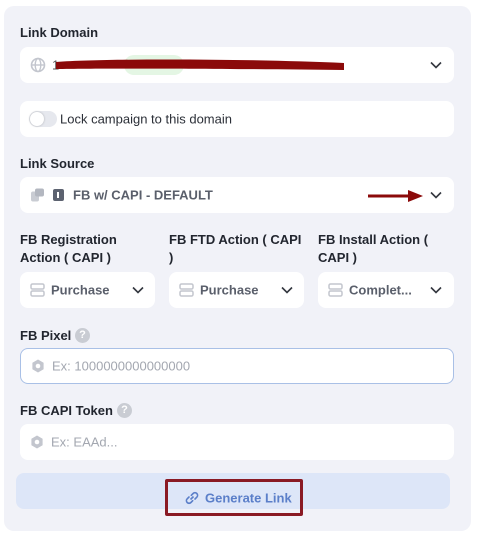 This screenshot has width=480, height=533. What do you see at coordinates (373, 249) in the screenshot?
I see `fb-install-action-label: FB Install Action ( CAPI )` at bounding box center [373, 249].